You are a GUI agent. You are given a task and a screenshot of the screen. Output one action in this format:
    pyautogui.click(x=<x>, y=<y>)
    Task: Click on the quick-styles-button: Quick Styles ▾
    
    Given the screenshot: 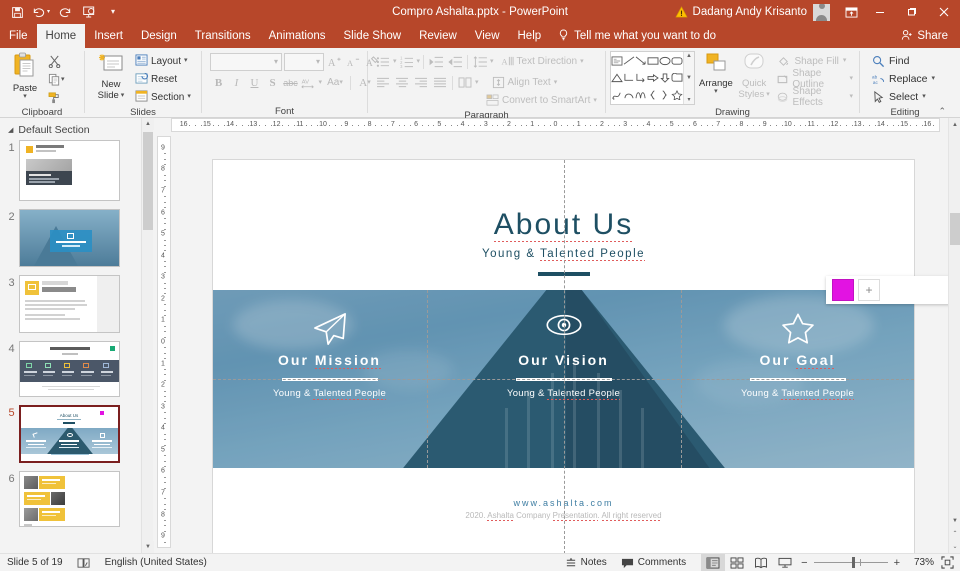 What is the action you would take?
    pyautogui.click(x=754, y=75)
    